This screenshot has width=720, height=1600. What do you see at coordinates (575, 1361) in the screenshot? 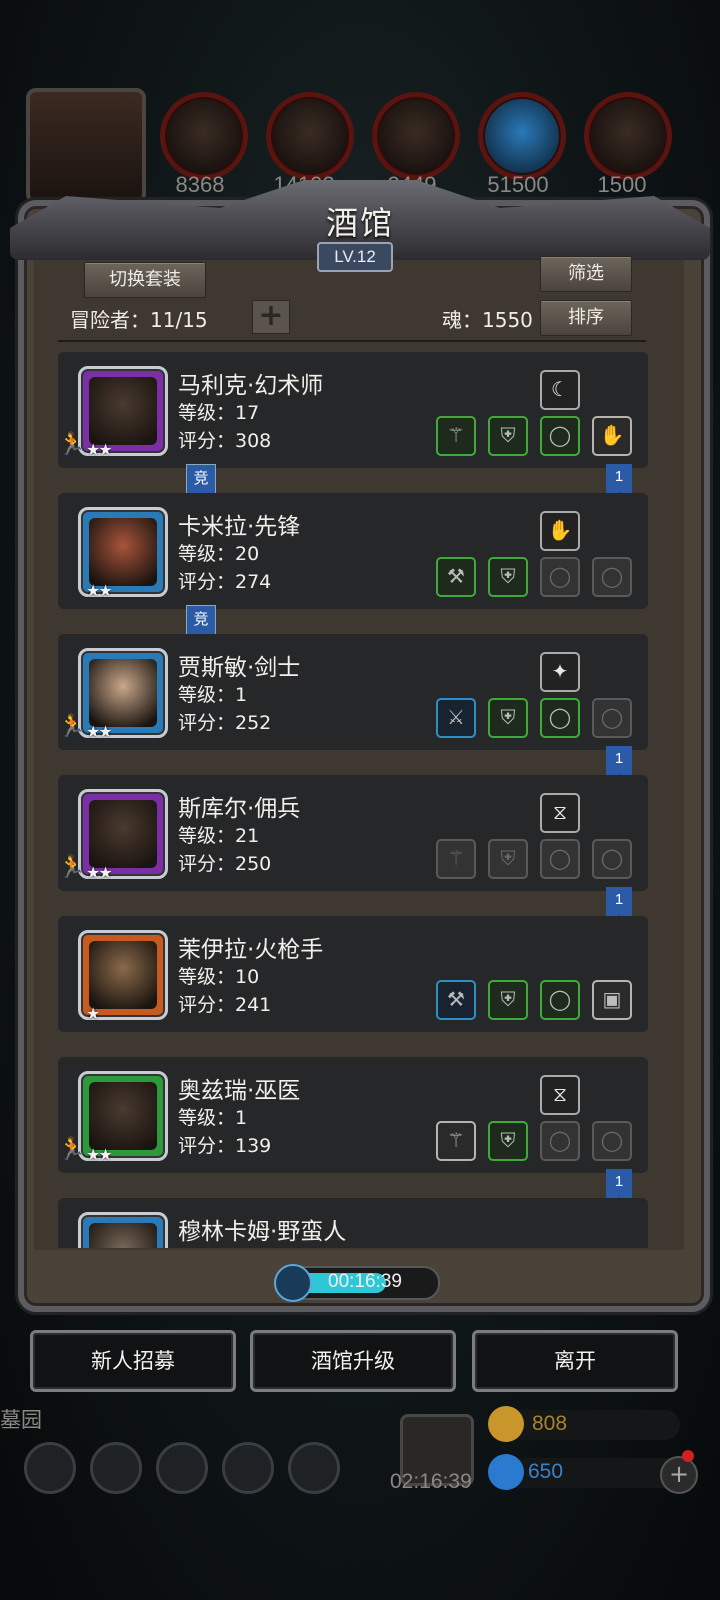
I see `leave-button: 离开` at bounding box center [575, 1361].